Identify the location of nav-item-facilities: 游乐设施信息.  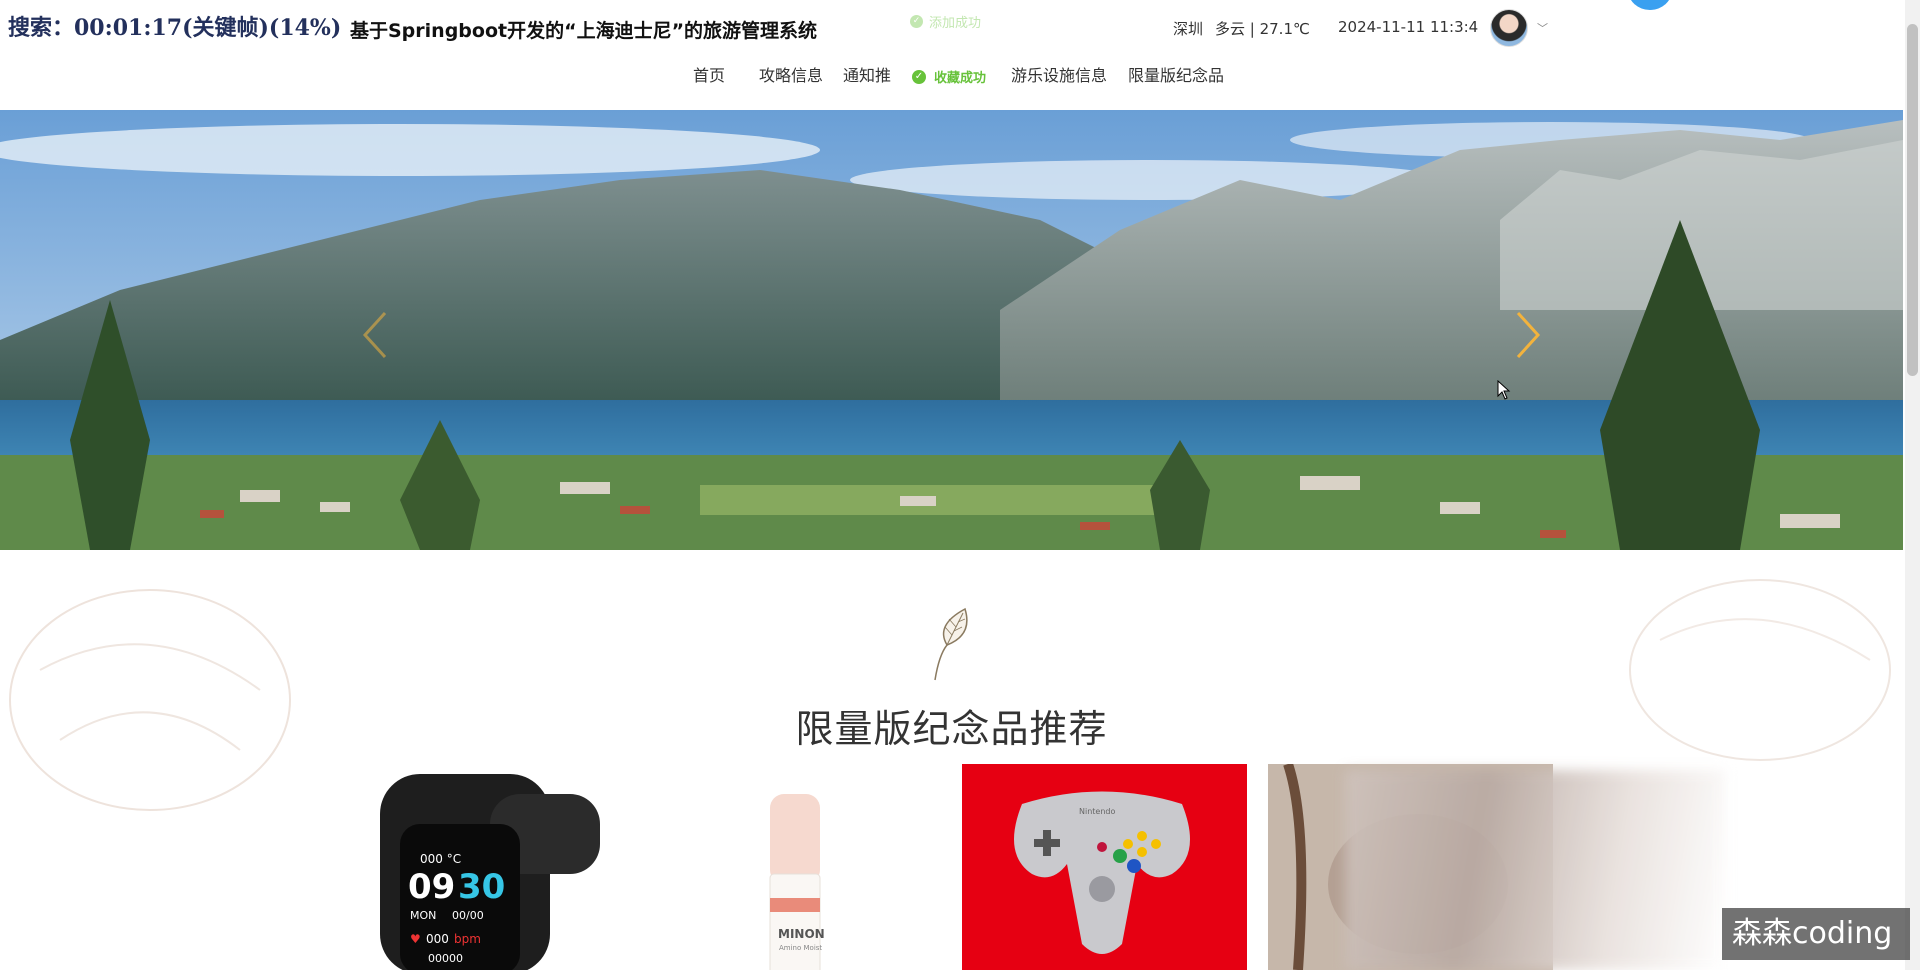
(1059, 74).